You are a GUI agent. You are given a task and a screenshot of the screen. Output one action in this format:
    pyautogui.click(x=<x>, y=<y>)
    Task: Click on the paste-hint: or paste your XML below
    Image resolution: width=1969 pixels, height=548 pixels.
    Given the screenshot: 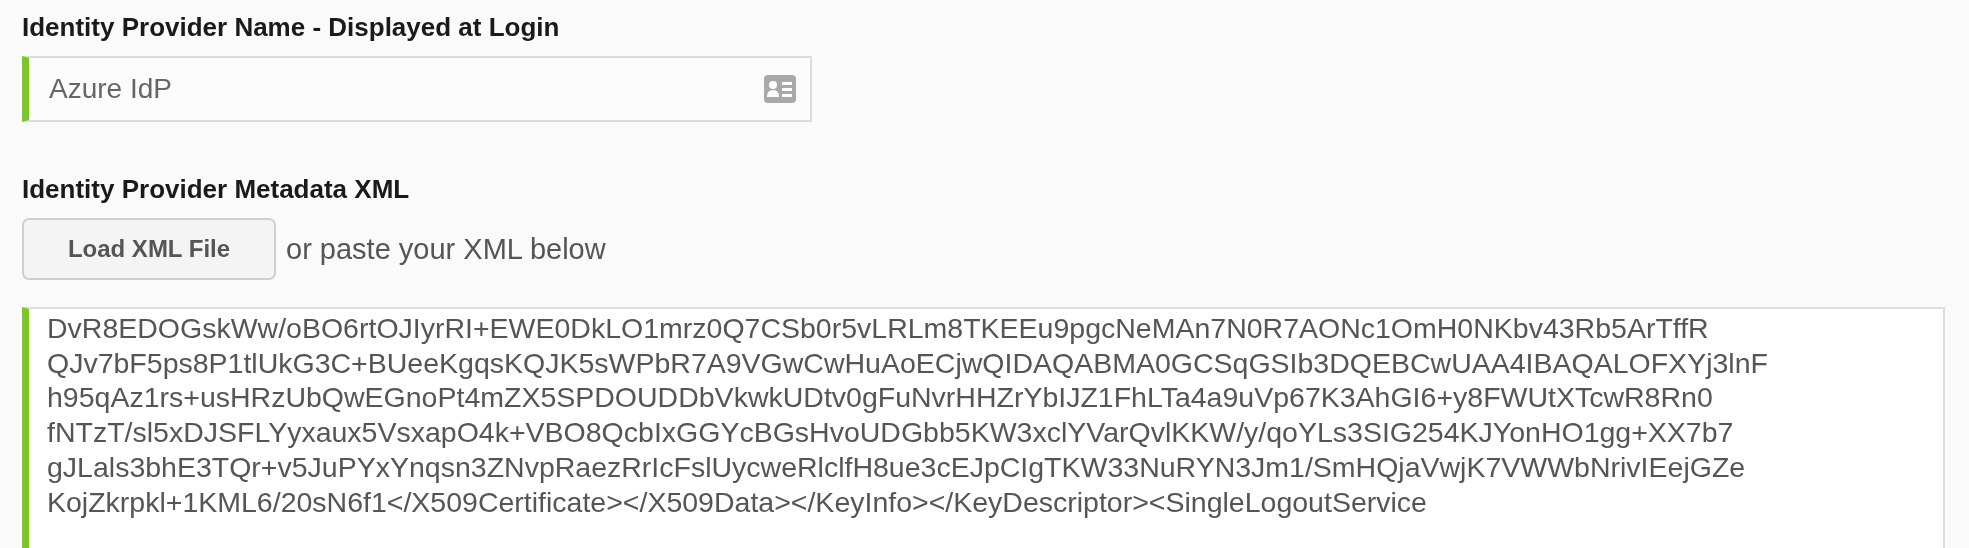 What is the action you would take?
    pyautogui.click(x=446, y=249)
    